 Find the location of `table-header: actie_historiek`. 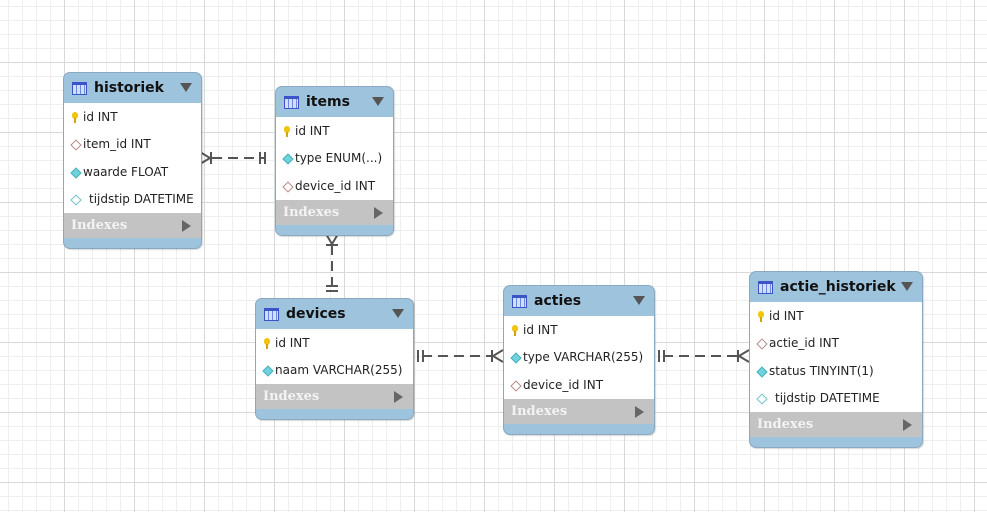

table-header: actie_historiek is located at coordinates (836, 287).